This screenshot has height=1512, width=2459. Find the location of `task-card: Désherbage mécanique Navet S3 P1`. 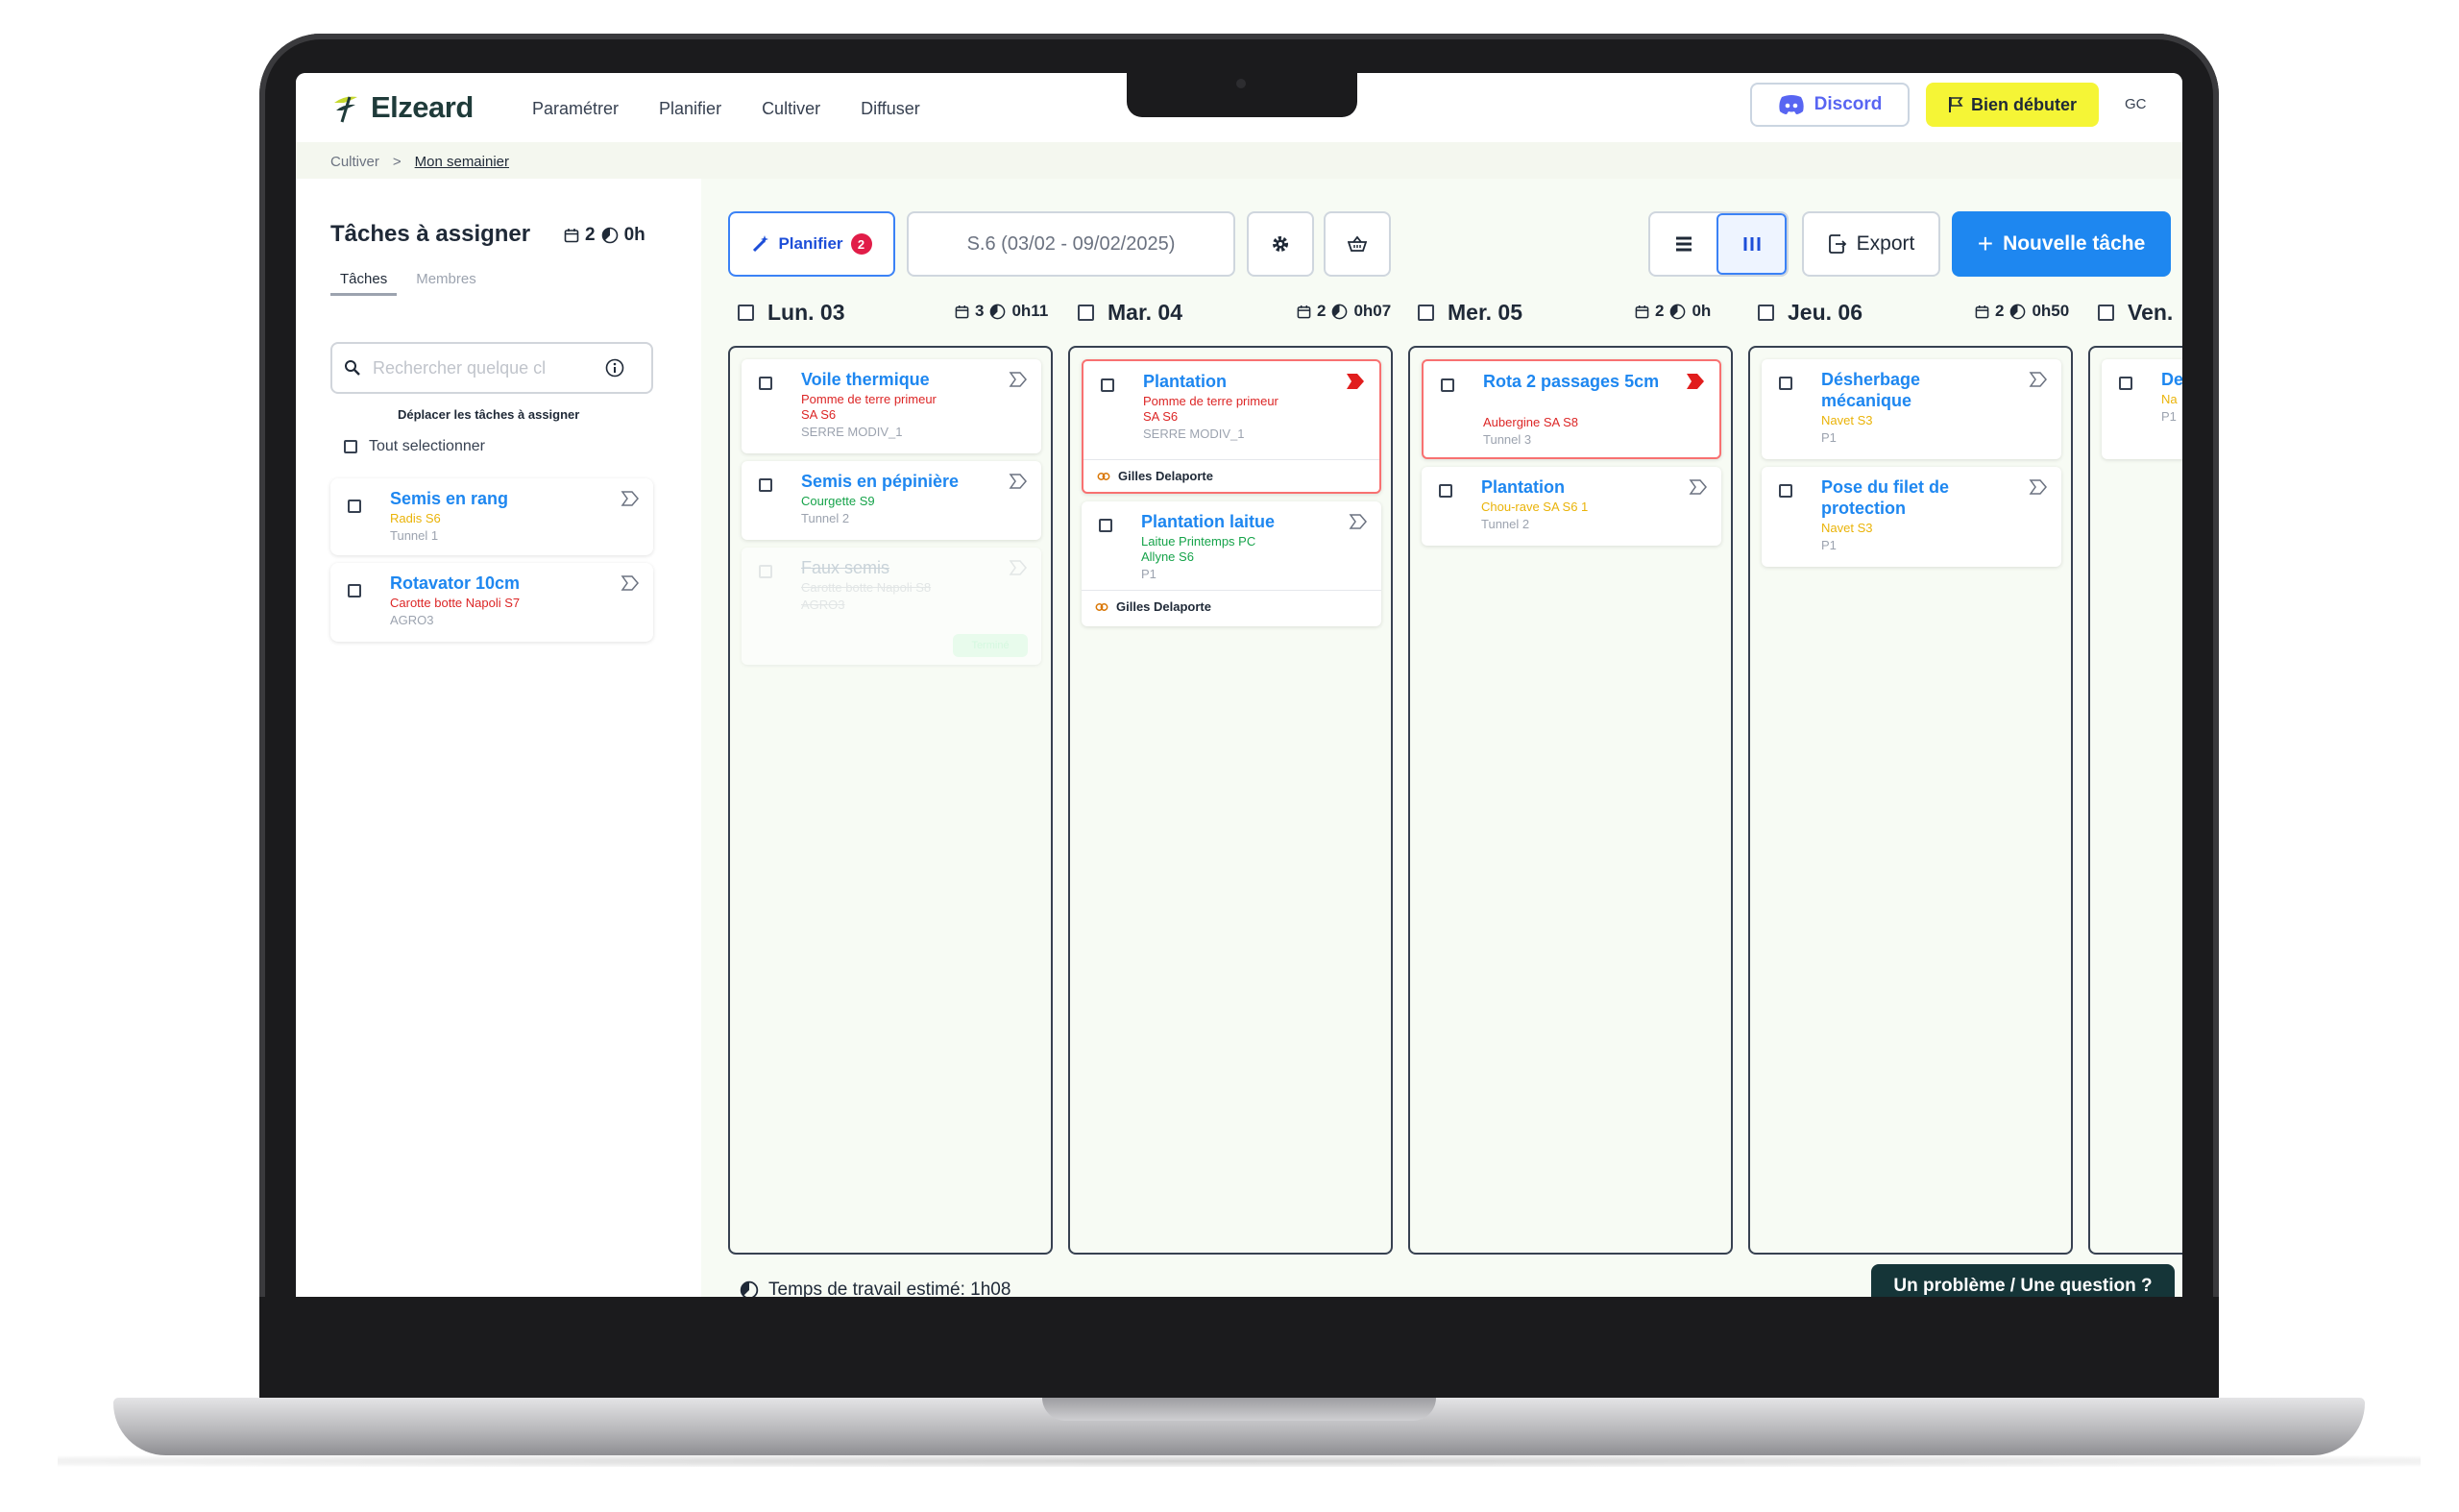

task-card: Désherbage mécanique Navet S3 P1 is located at coordinates (1911, 409).